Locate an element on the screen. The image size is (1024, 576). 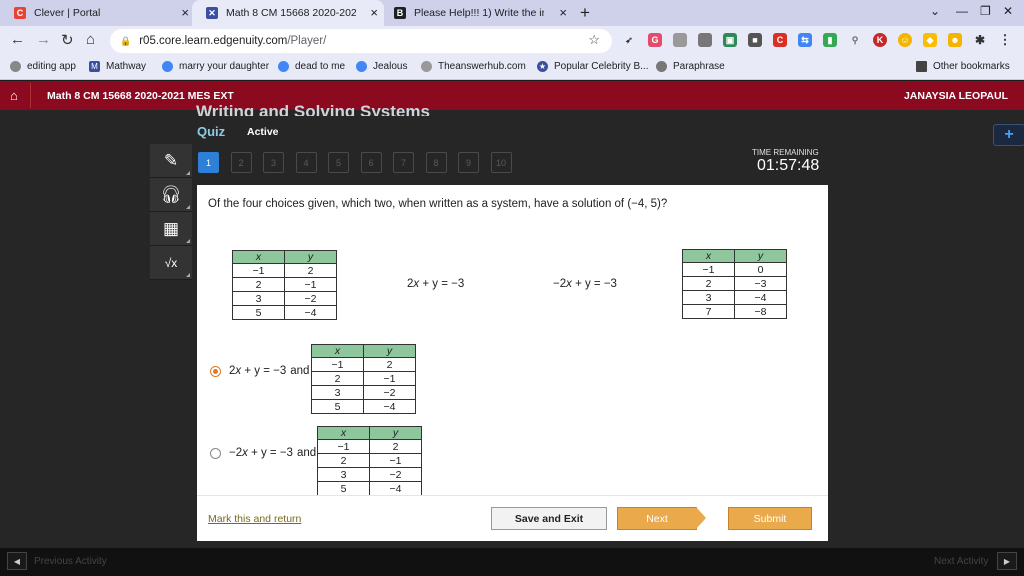
question-number-button: 5 is located at coordinates (338, 162).